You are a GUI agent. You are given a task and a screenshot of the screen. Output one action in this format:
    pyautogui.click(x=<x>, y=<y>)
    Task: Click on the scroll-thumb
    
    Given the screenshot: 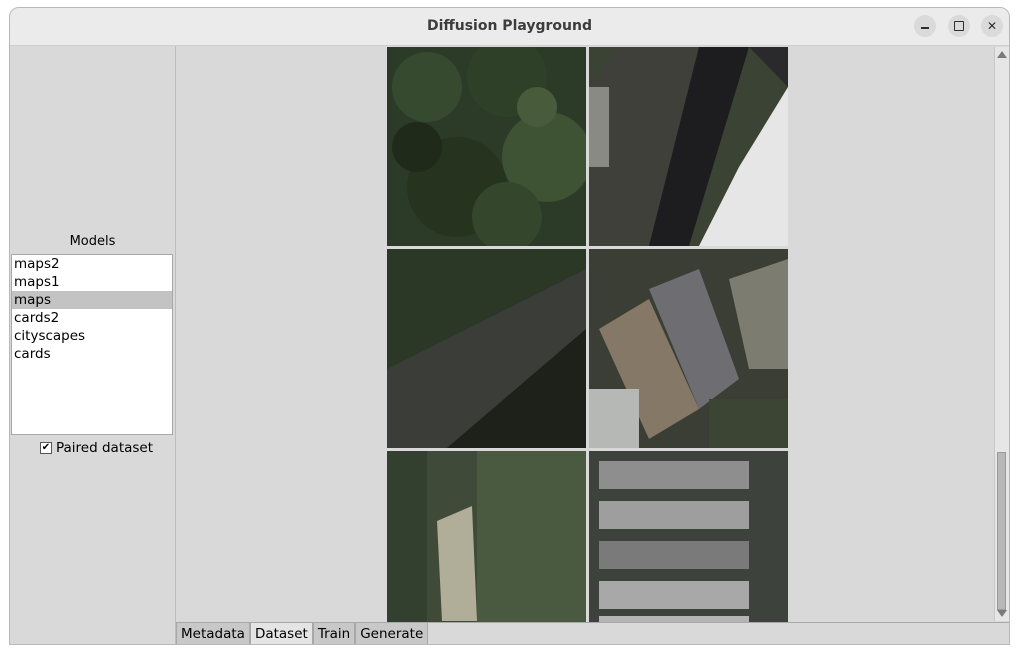 What is the action you would take?
    pyautogui.click(x=1001, y=531)
    